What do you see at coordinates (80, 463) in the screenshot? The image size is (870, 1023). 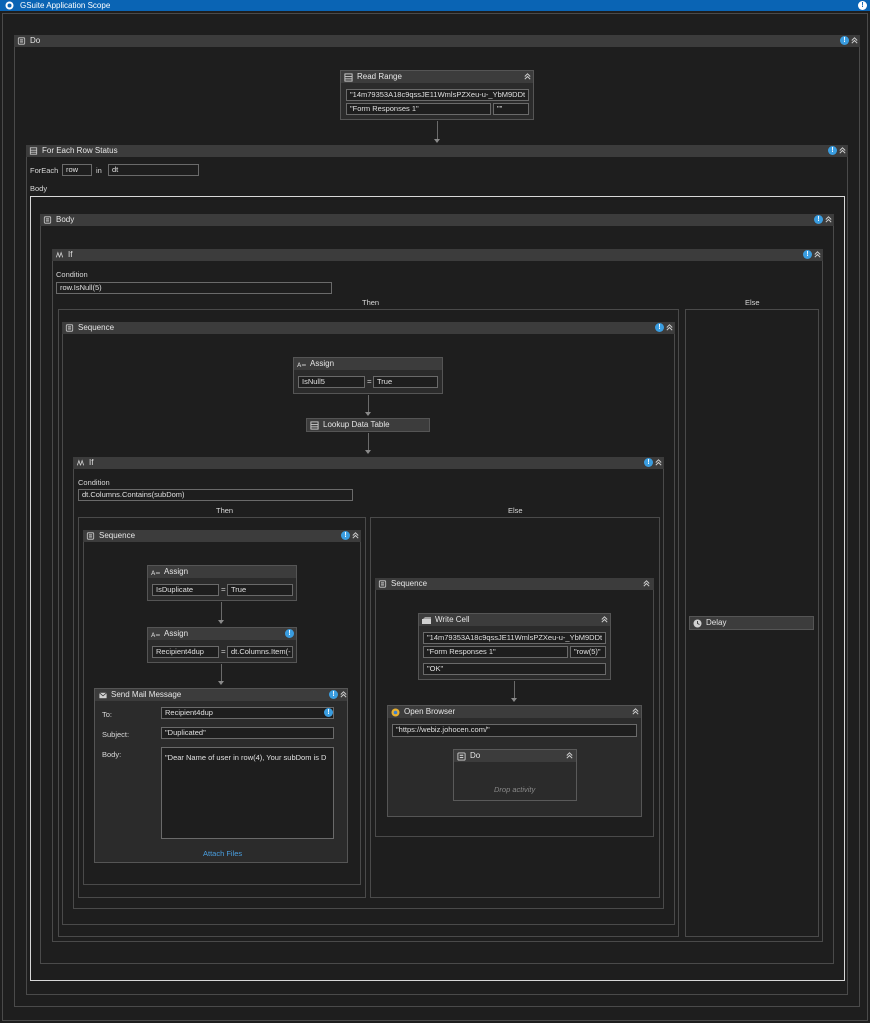 I see `if-icon` at bounding box center [80, 463].